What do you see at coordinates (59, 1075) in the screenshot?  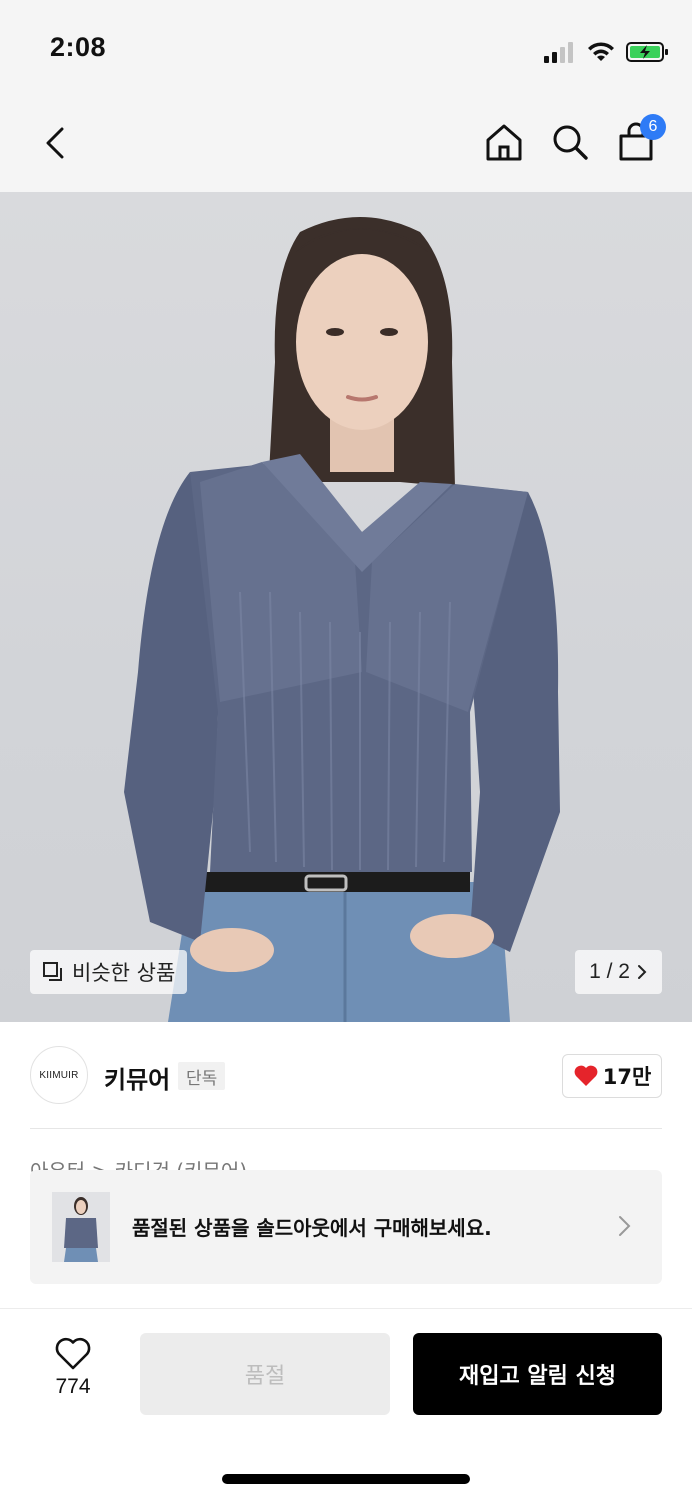 I see `brand-logo: KIIMUIR` at bounding box center [59, 1075].